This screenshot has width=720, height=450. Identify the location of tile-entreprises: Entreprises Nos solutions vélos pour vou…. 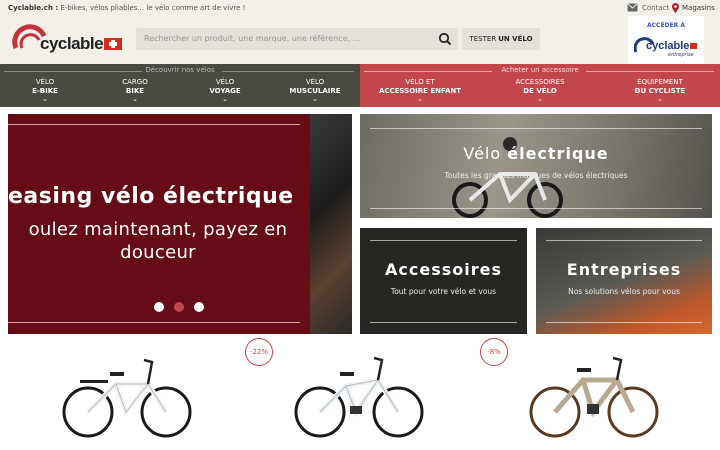
(624, 281).